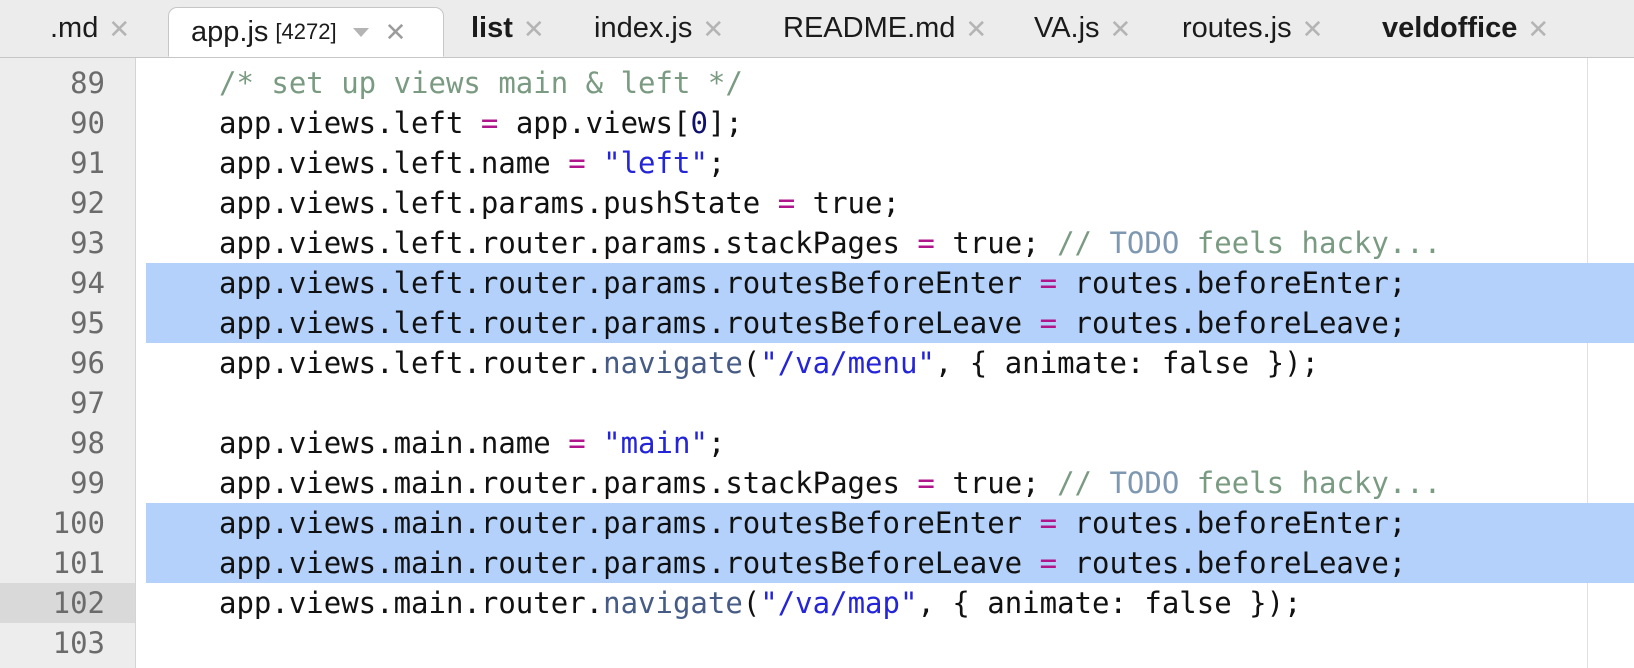  Describe the element at coordinates (673, 603) in the screenshot. I see `code-token-fn: navigate` at that location.